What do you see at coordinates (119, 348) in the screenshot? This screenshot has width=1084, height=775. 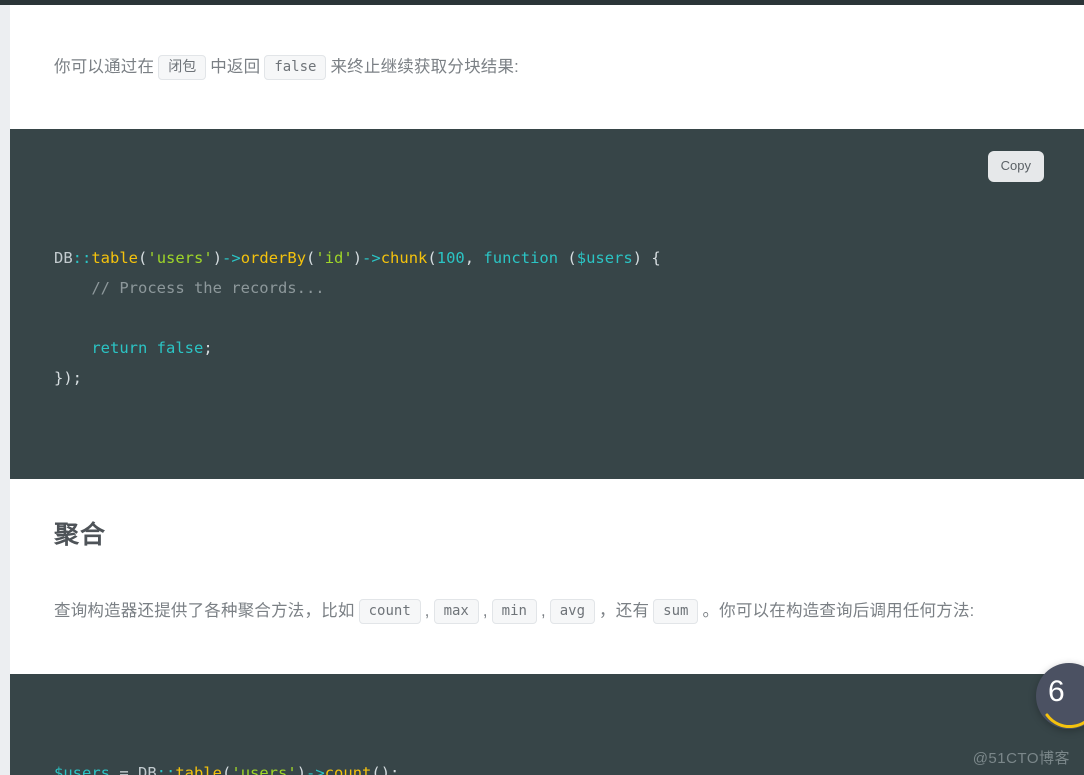 I see `code-token: return` at bounding box center [119, 348].